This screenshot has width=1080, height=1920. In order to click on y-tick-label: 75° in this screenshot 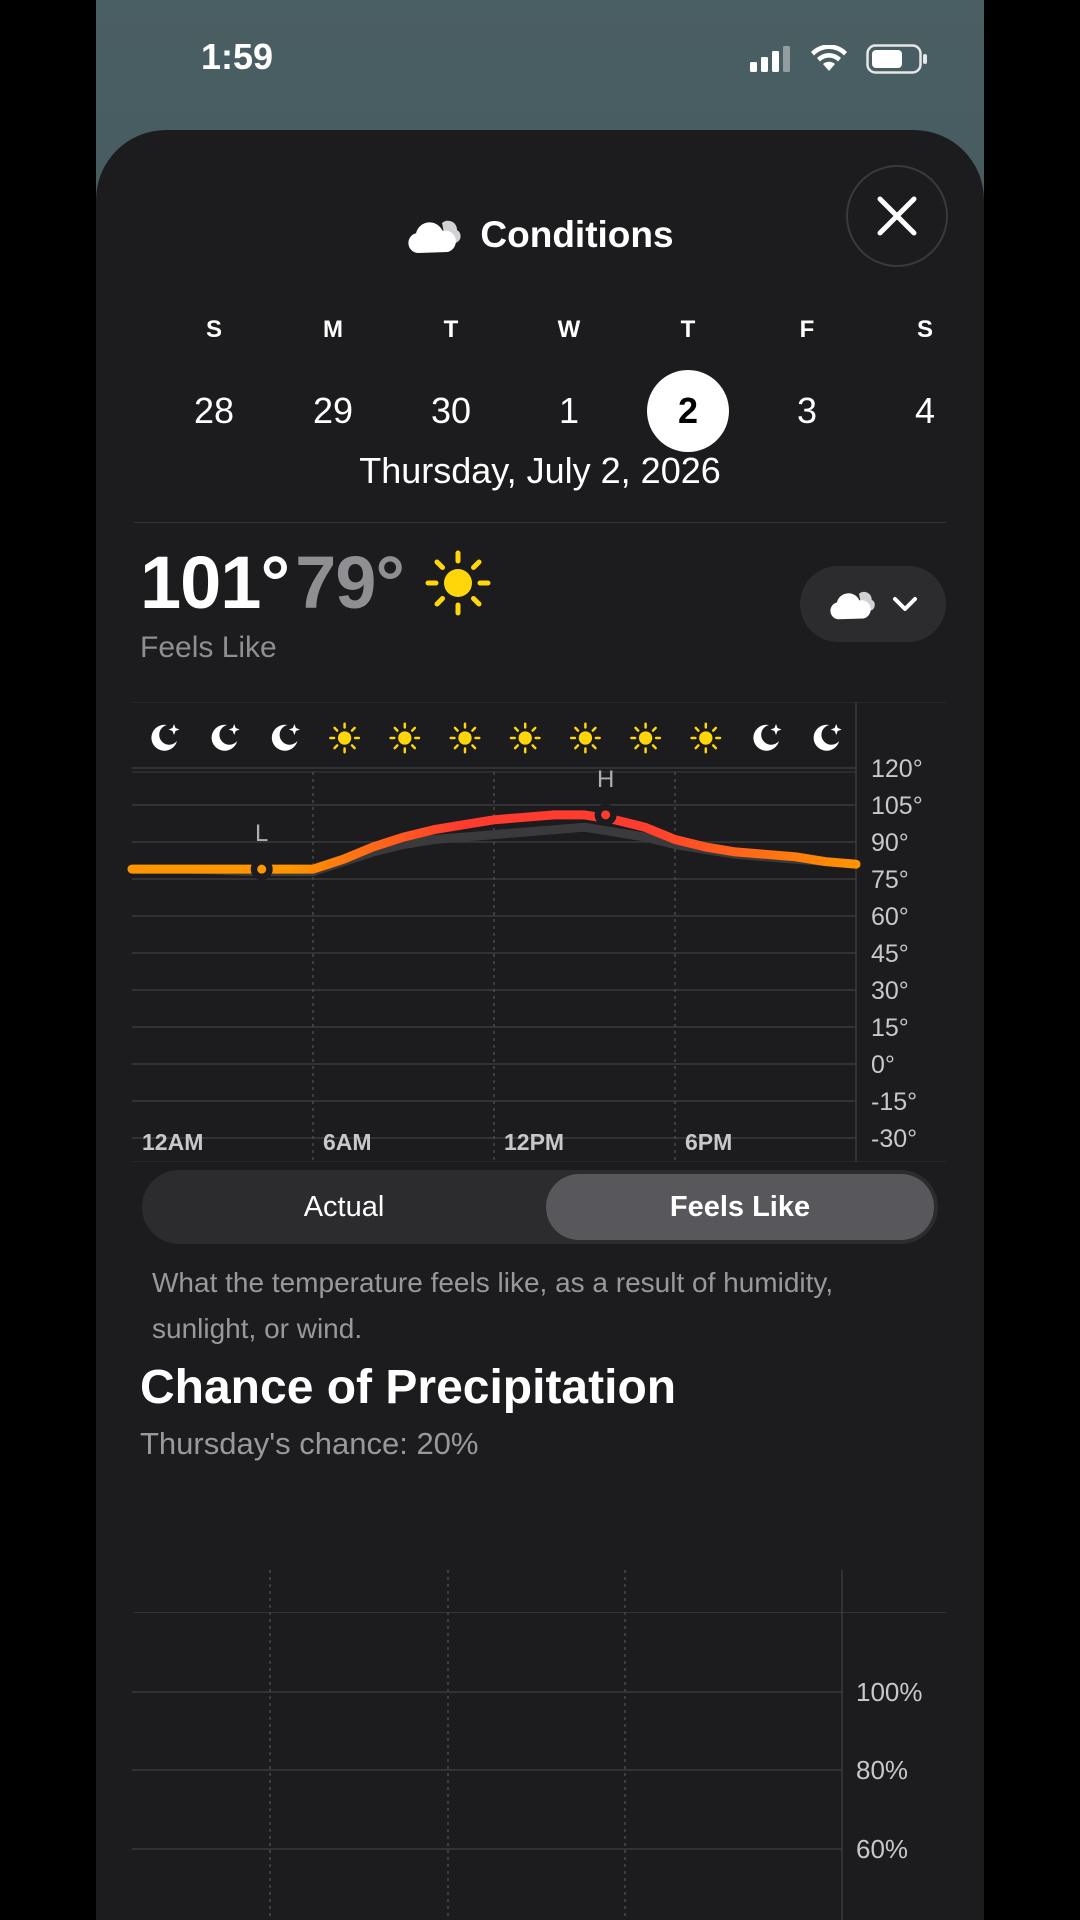, I will do `click(890, 880)`.